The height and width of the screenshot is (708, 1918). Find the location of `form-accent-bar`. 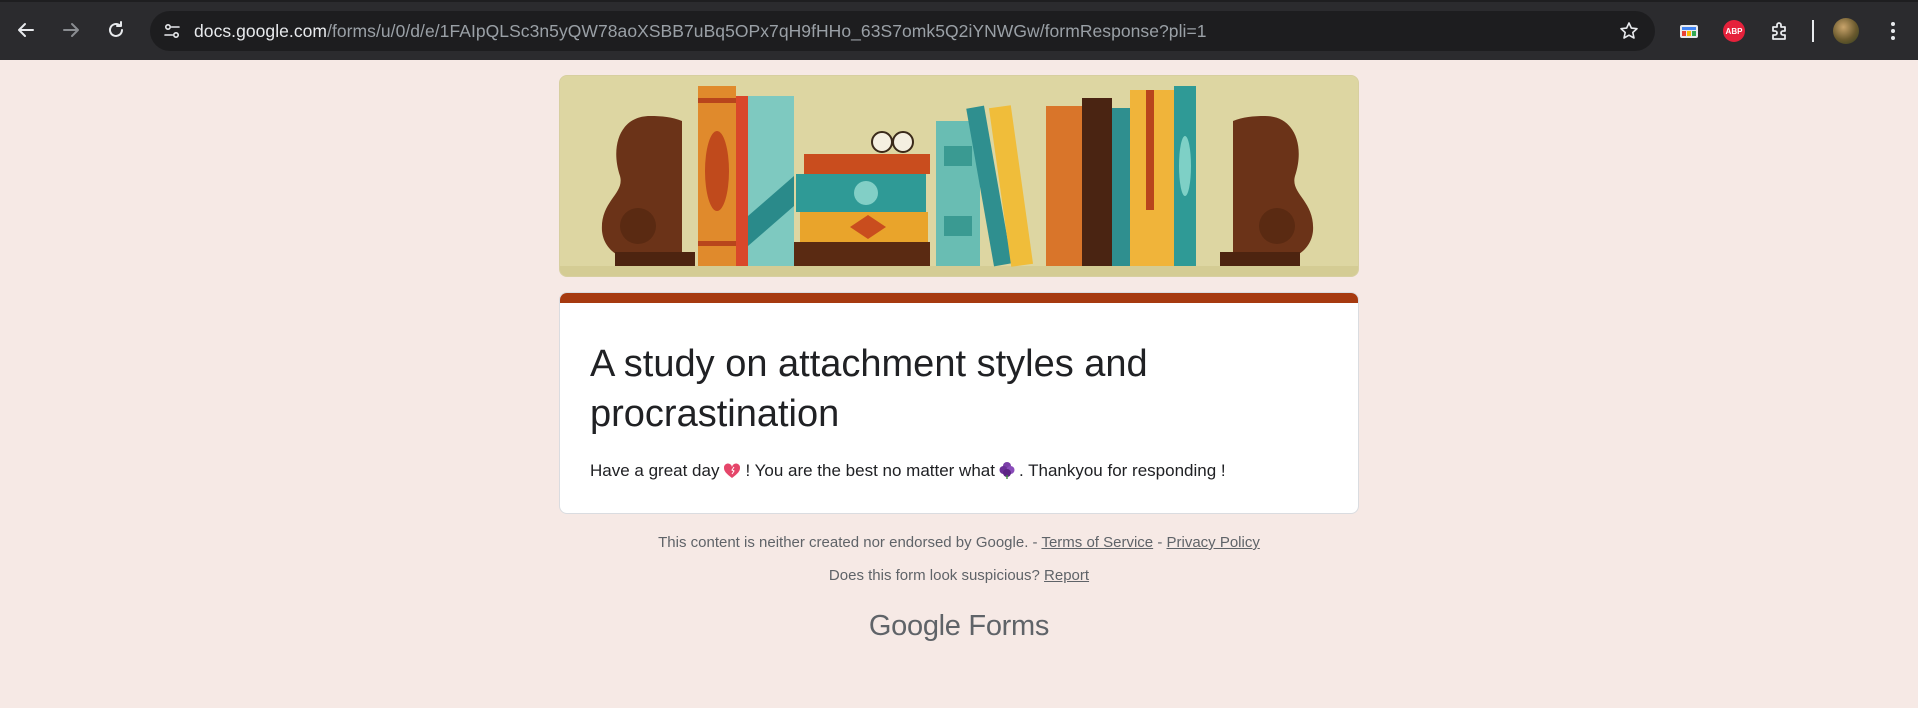

form-accent-bar is located at coordinates (959, 298).